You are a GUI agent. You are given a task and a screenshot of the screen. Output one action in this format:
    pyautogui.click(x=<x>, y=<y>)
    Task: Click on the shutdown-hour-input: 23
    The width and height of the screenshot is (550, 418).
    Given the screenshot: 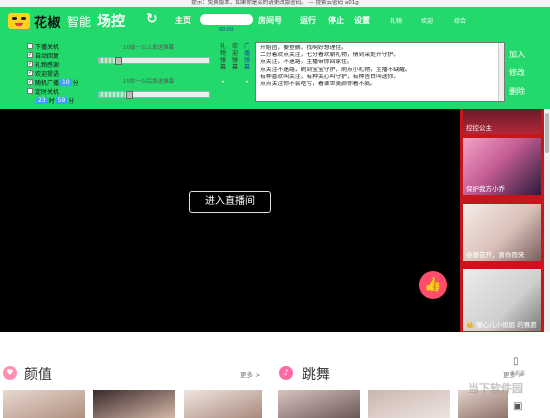 What is the action you would take?
    pyautogui.click(x=42, y=100)
    